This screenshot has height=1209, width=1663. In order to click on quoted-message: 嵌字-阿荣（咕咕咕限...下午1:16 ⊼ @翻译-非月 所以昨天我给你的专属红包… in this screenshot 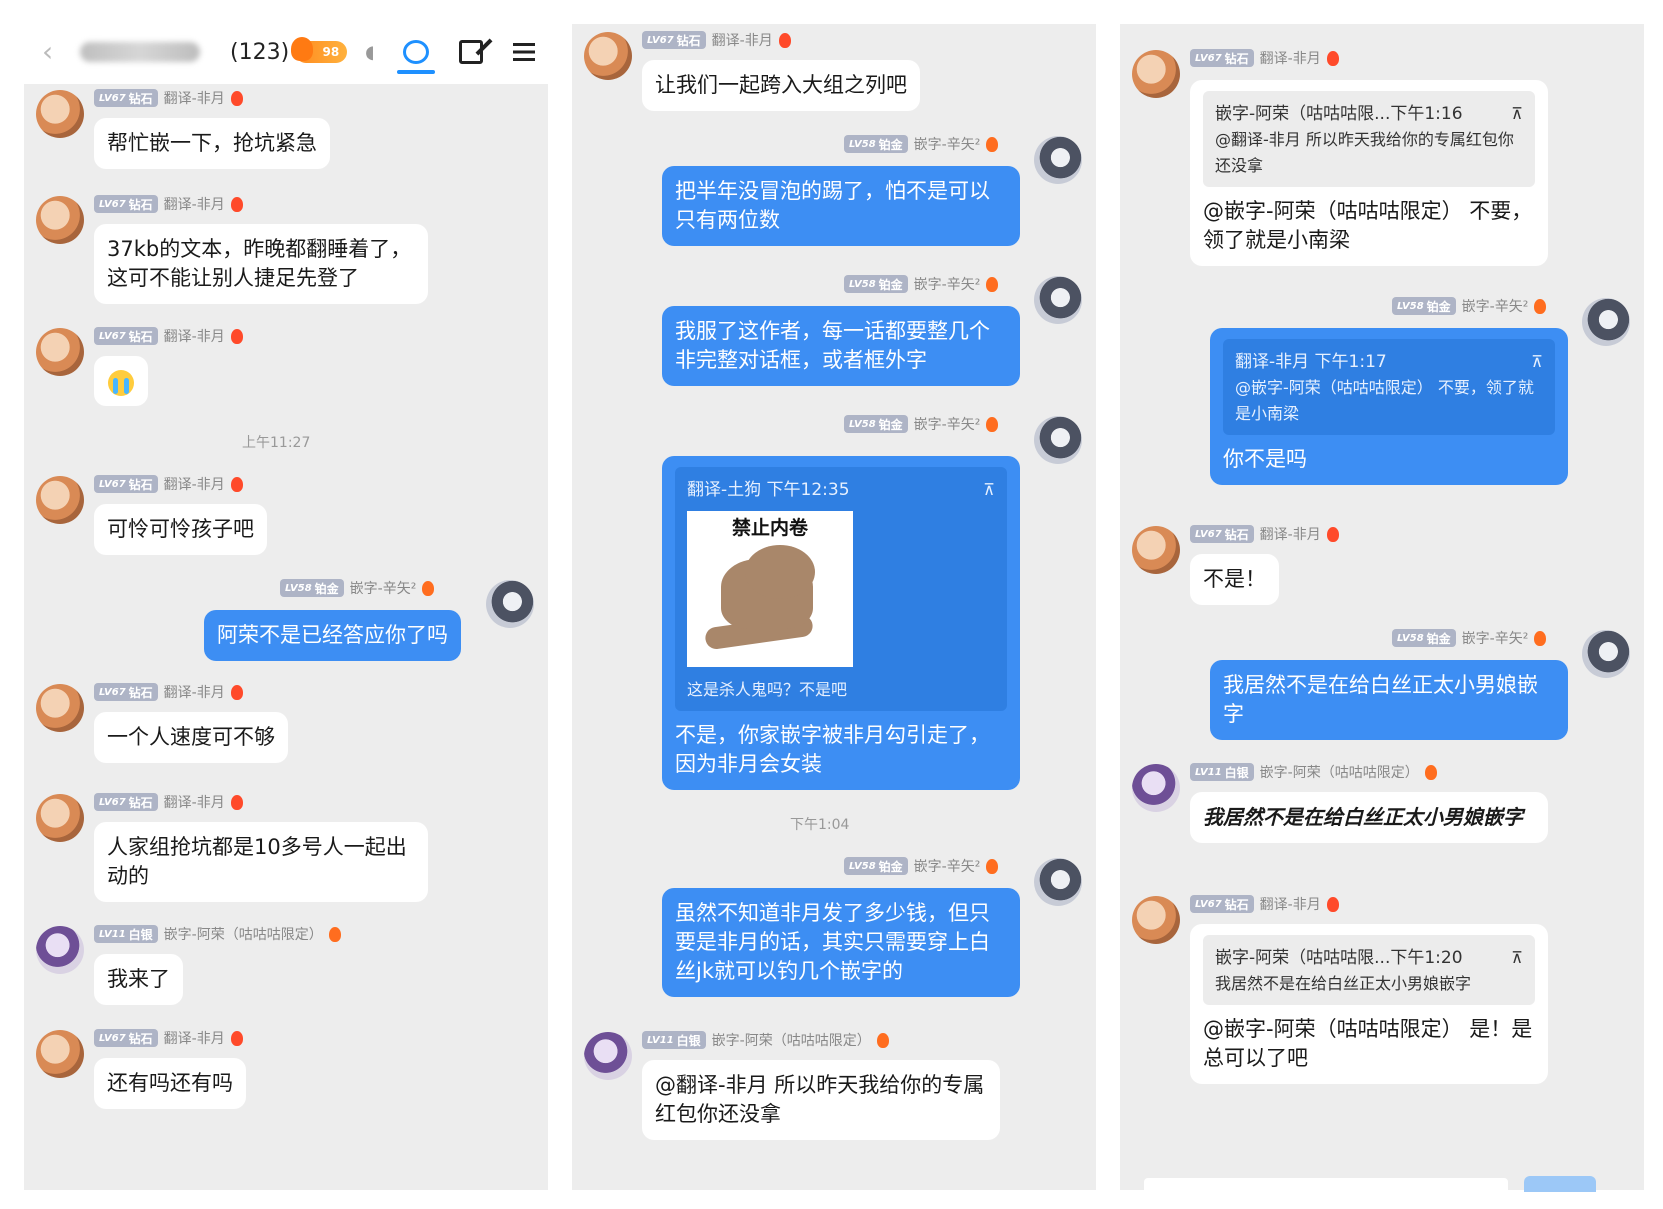, I will do `click(1369, 139)`.